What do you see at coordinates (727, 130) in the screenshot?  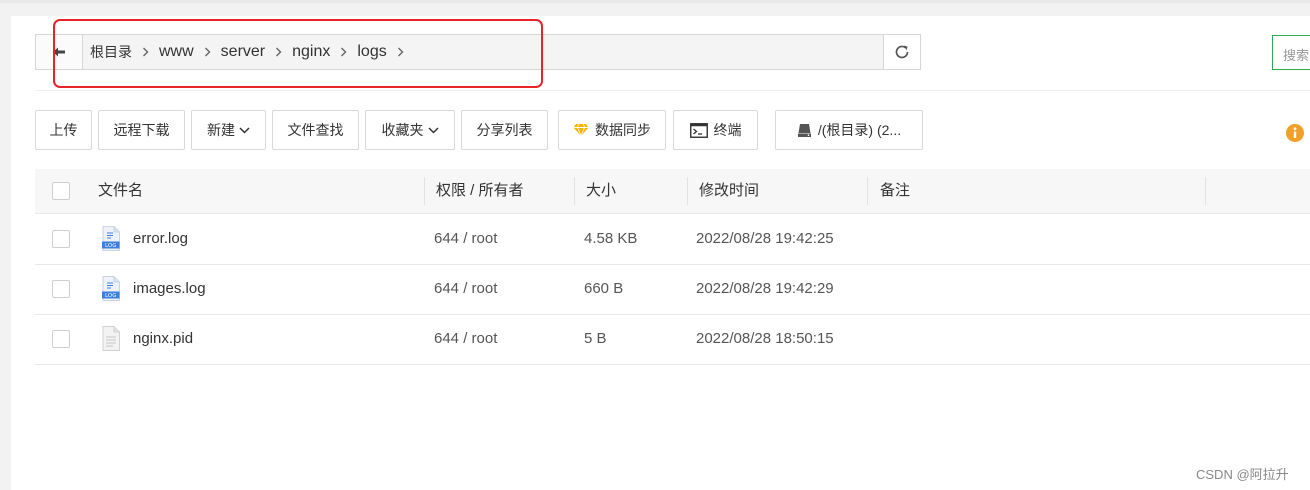 I see `terminal-label: 终端` at bounding box center [727, 130].